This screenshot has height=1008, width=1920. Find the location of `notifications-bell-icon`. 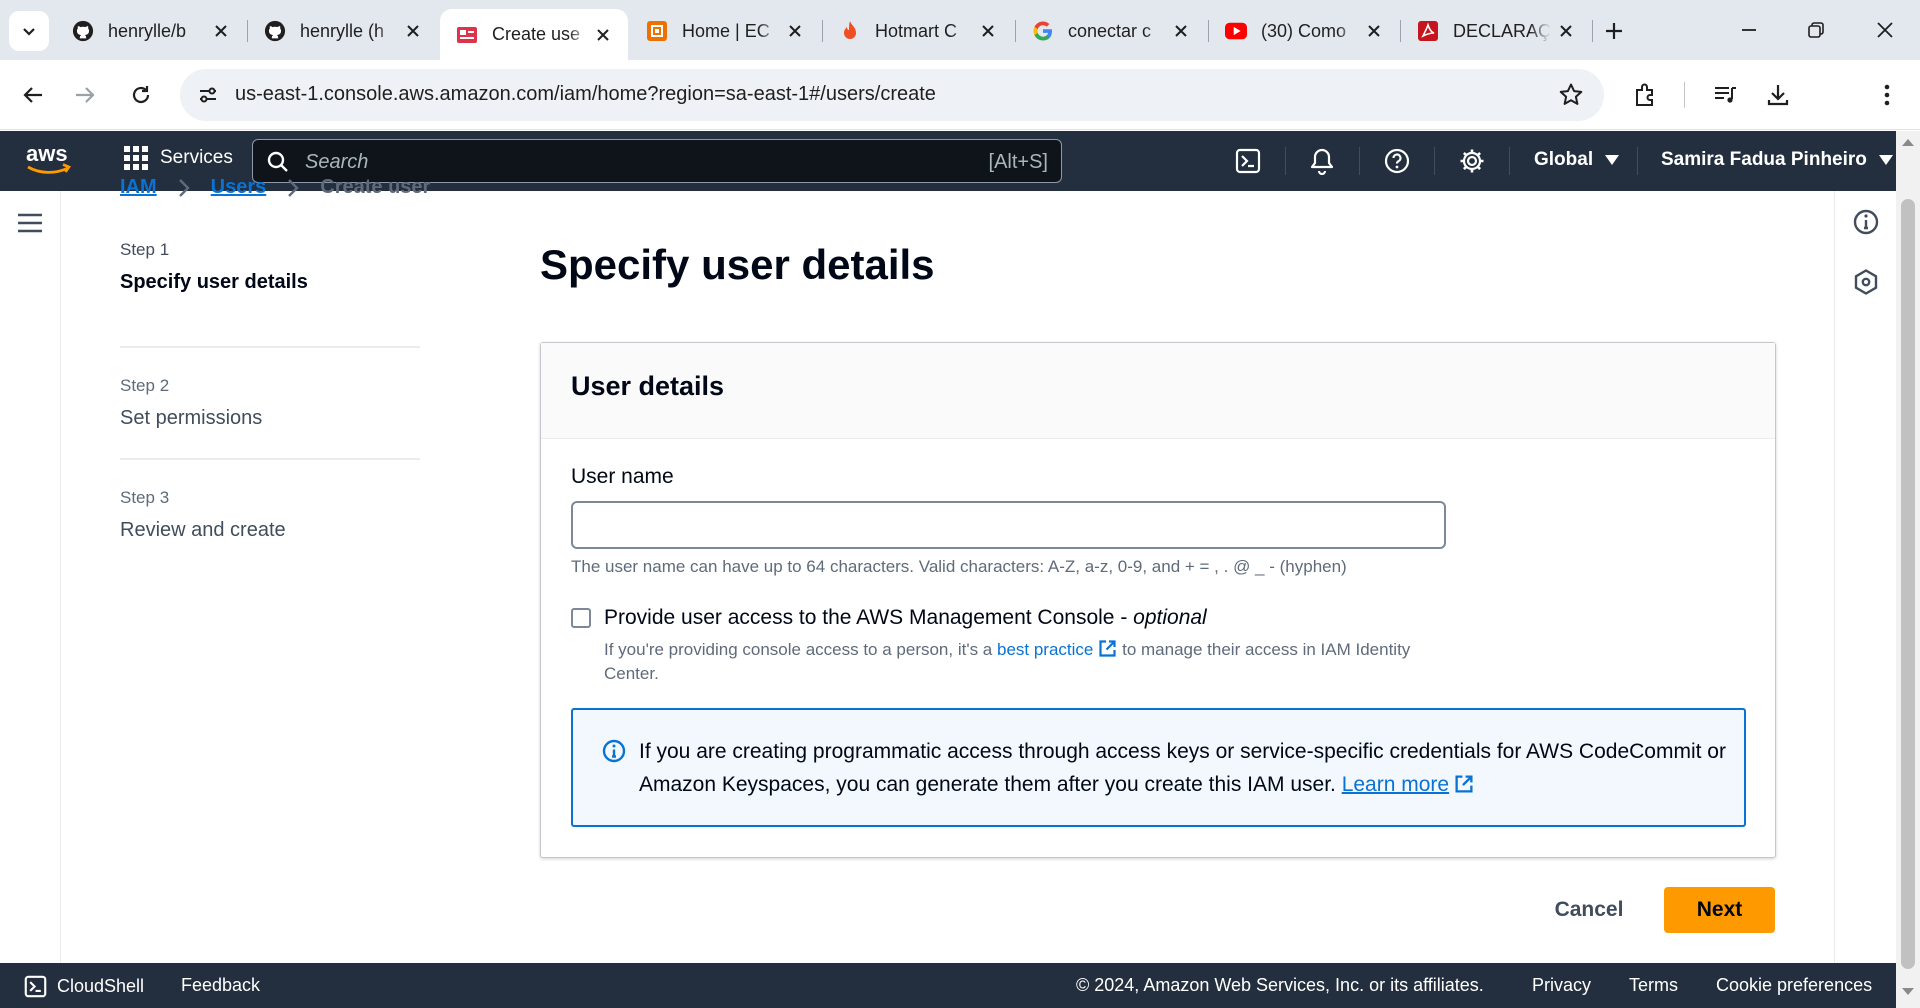

notifications-bell-icon is located at coordinates (1322, 161).